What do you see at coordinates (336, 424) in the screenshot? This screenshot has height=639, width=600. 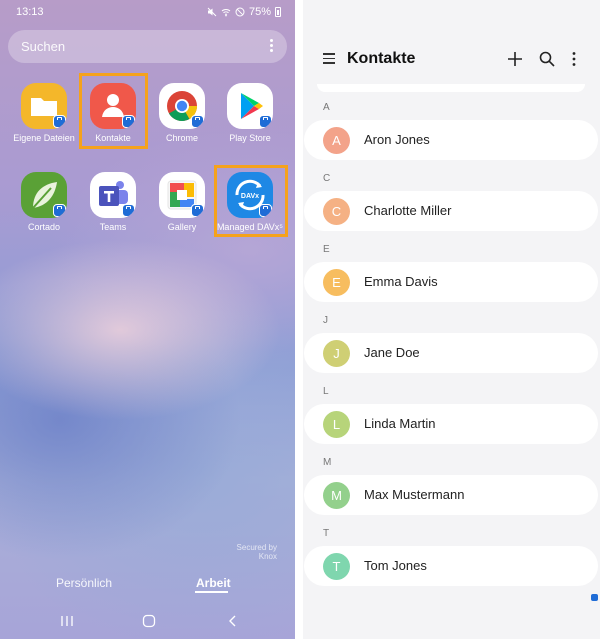 I see `avatar: L` at bounding box center [336, 424].